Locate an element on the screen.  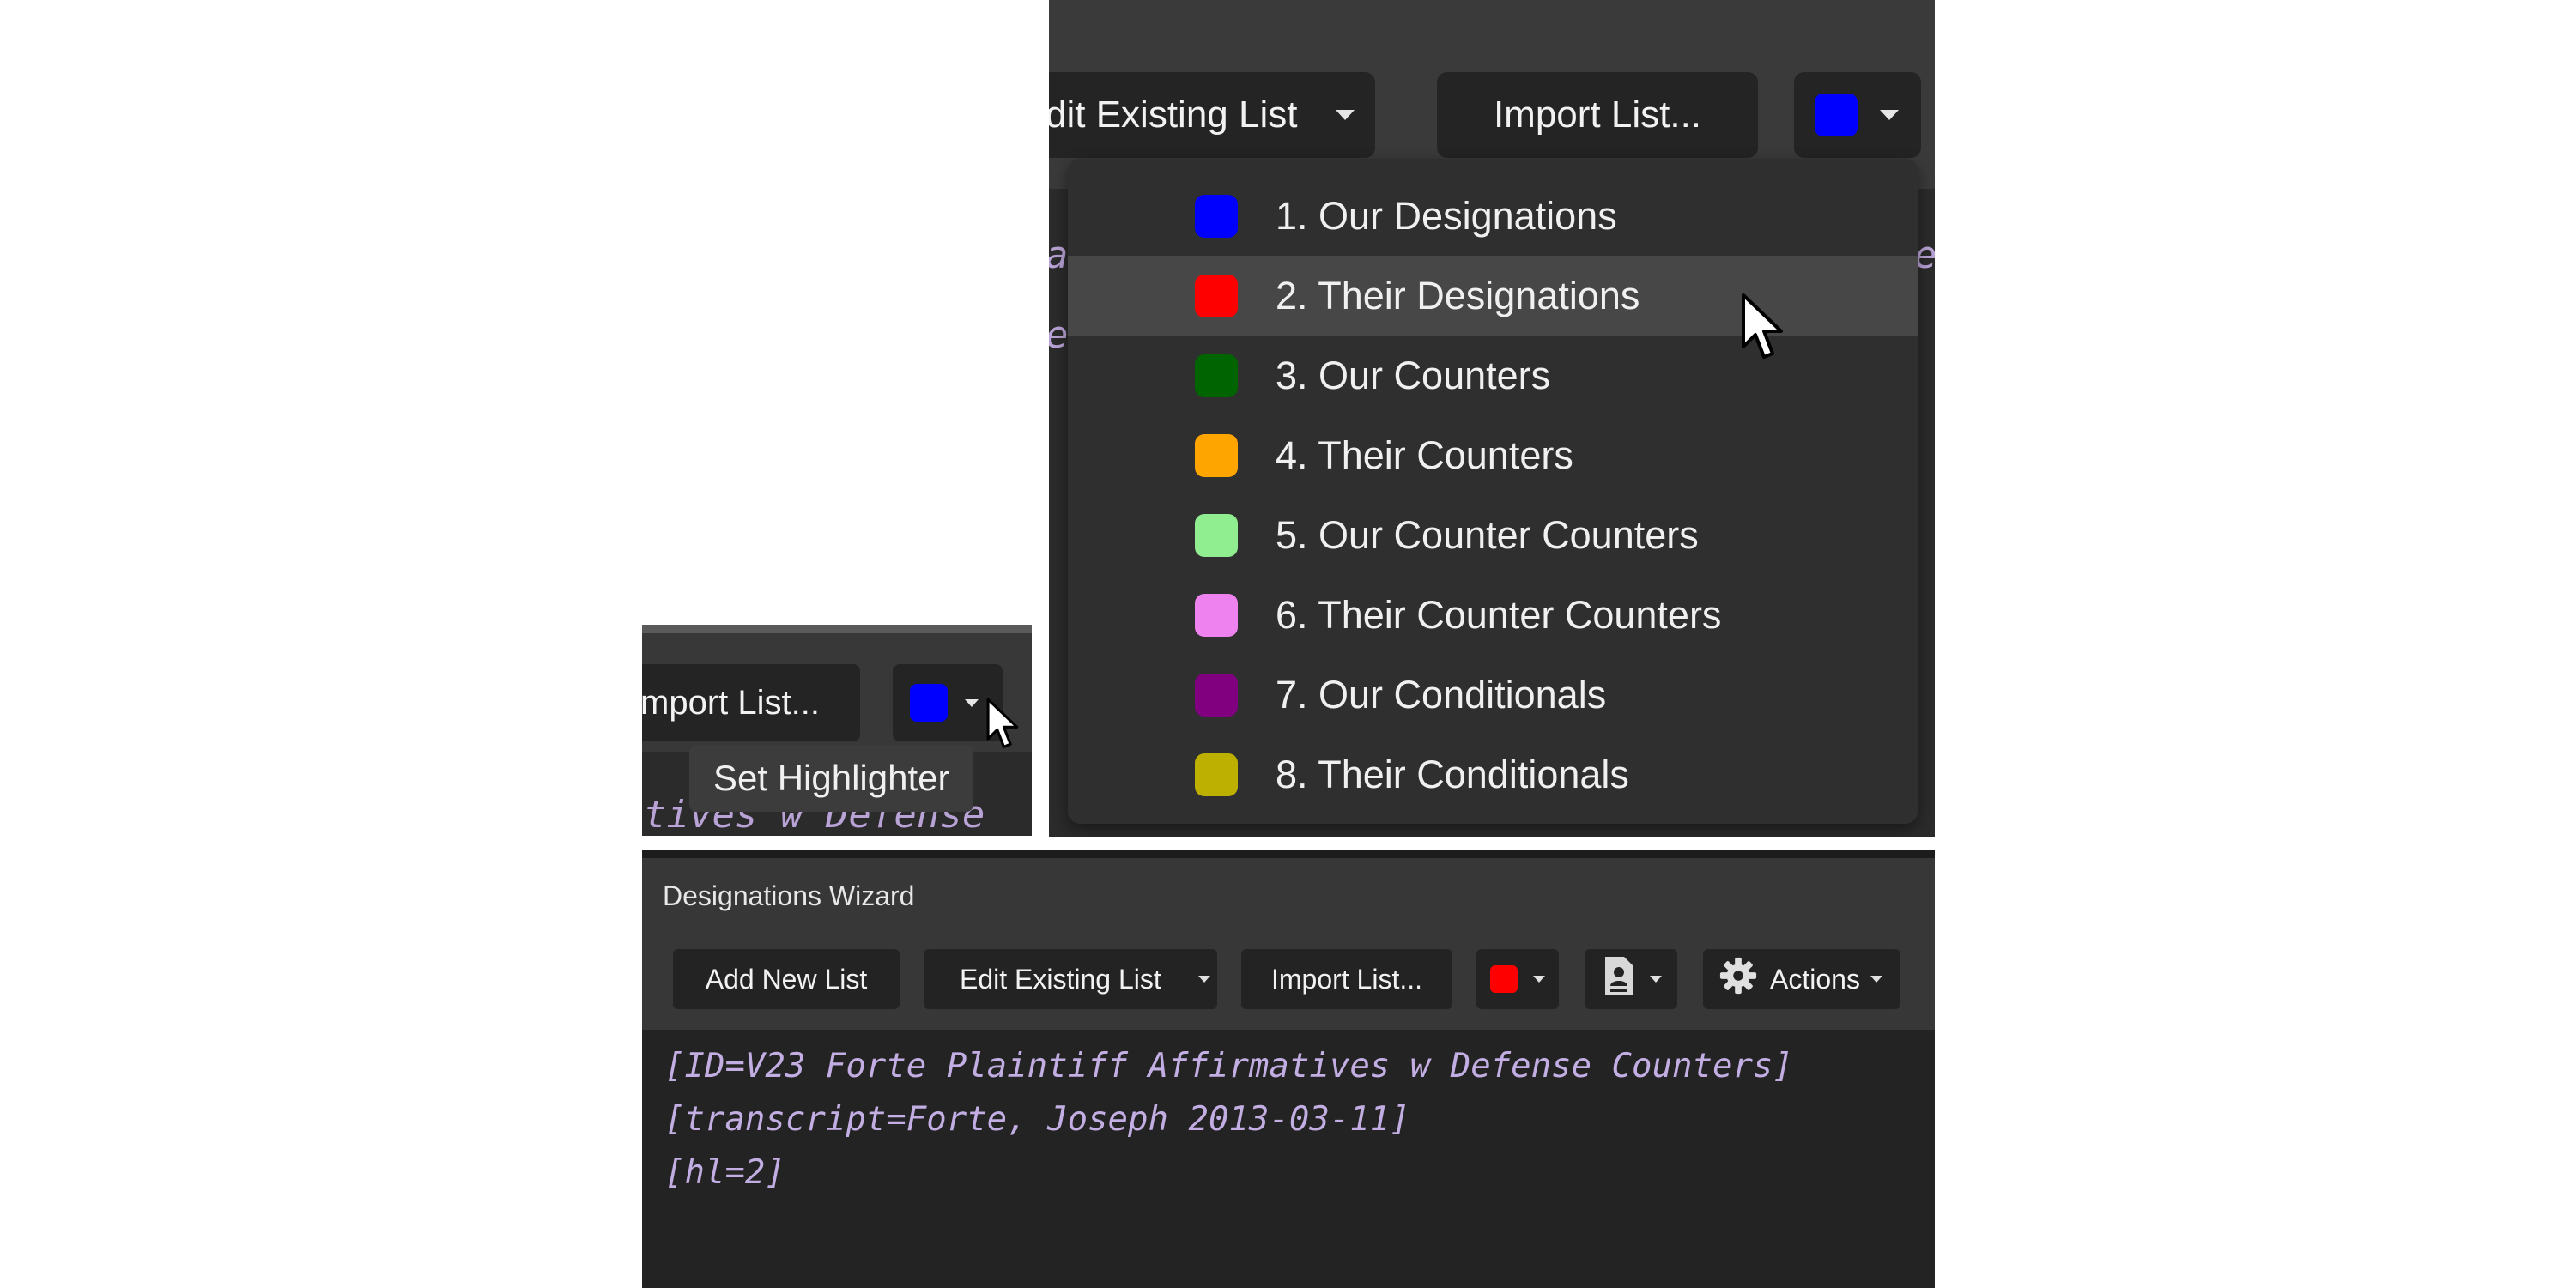
menu-item-our-designations: 1. Our Designations is located at coordinates (1493, 216).